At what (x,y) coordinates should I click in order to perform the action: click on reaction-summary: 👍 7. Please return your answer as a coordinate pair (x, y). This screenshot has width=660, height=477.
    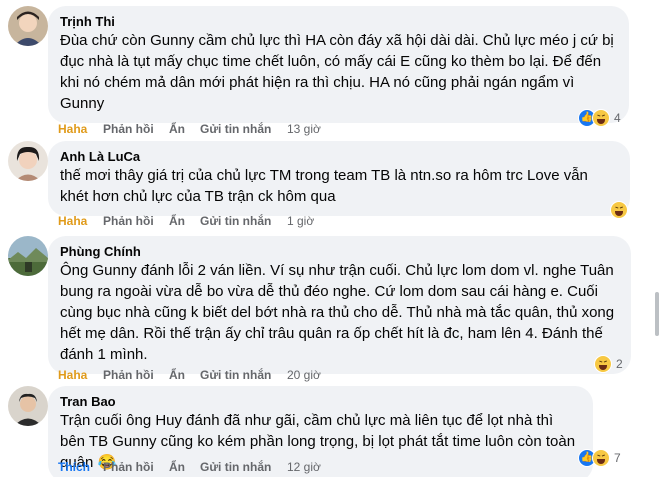
    Looking at the image, I should click on (599, 458).